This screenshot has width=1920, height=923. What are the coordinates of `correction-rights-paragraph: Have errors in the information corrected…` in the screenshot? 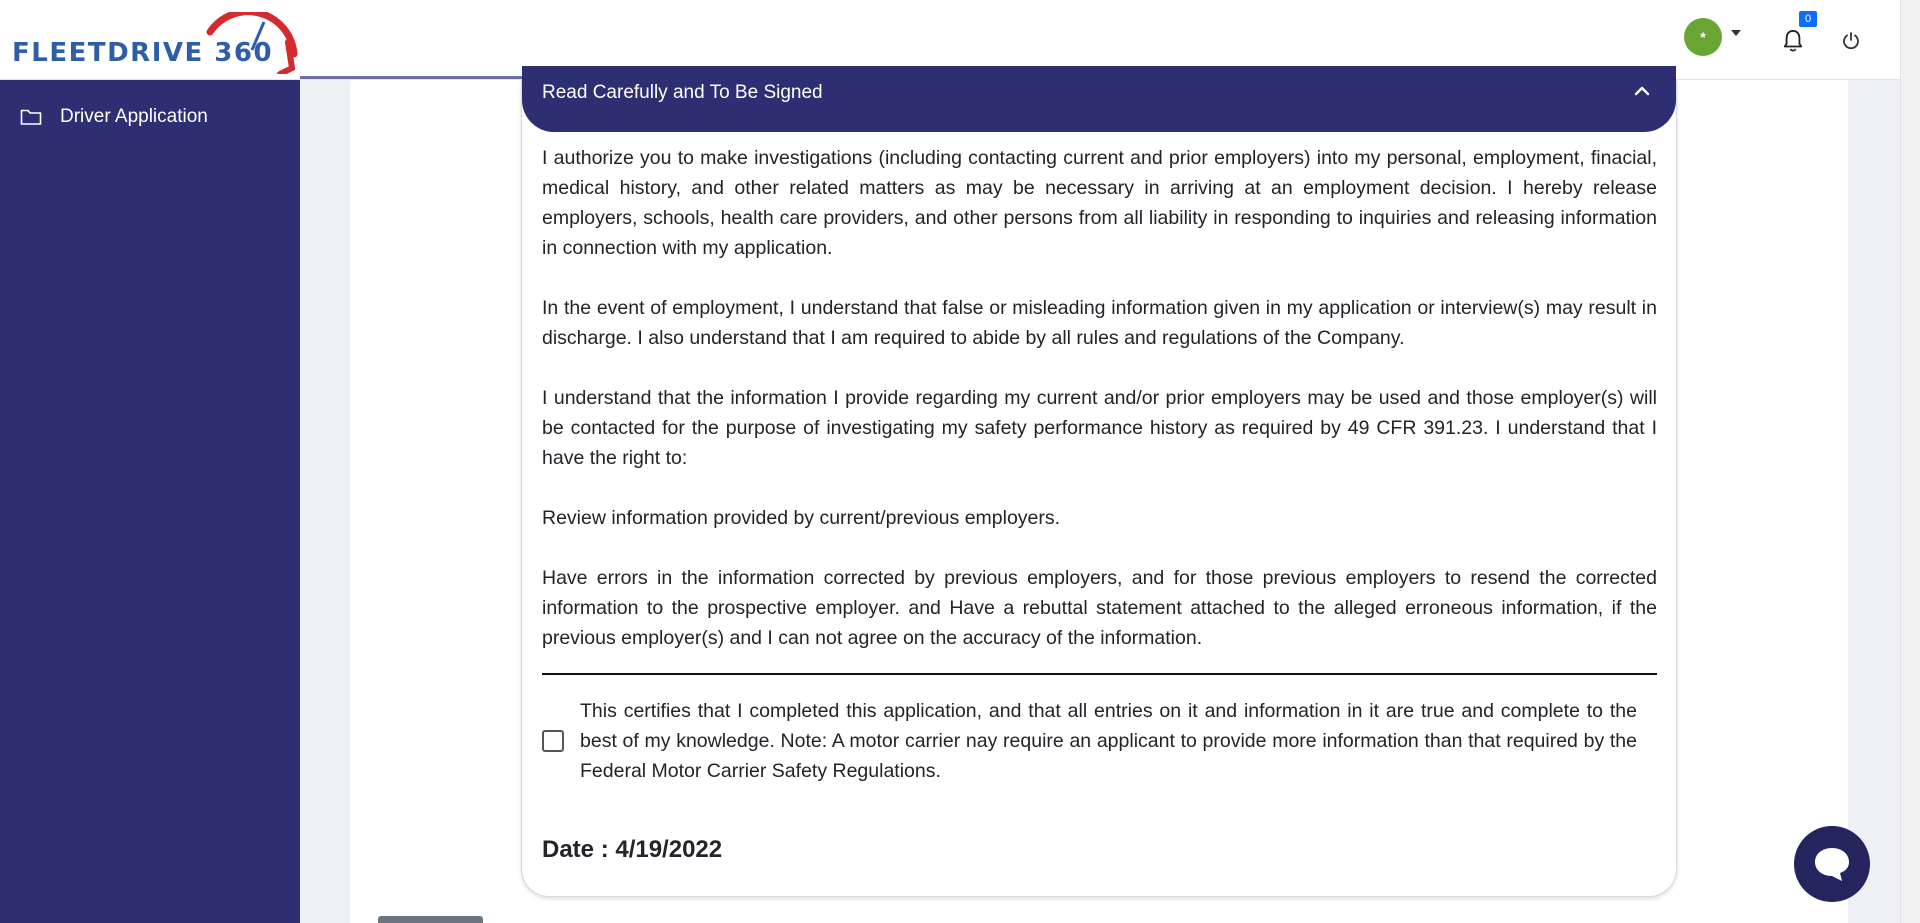 It's located at (1099, 608).